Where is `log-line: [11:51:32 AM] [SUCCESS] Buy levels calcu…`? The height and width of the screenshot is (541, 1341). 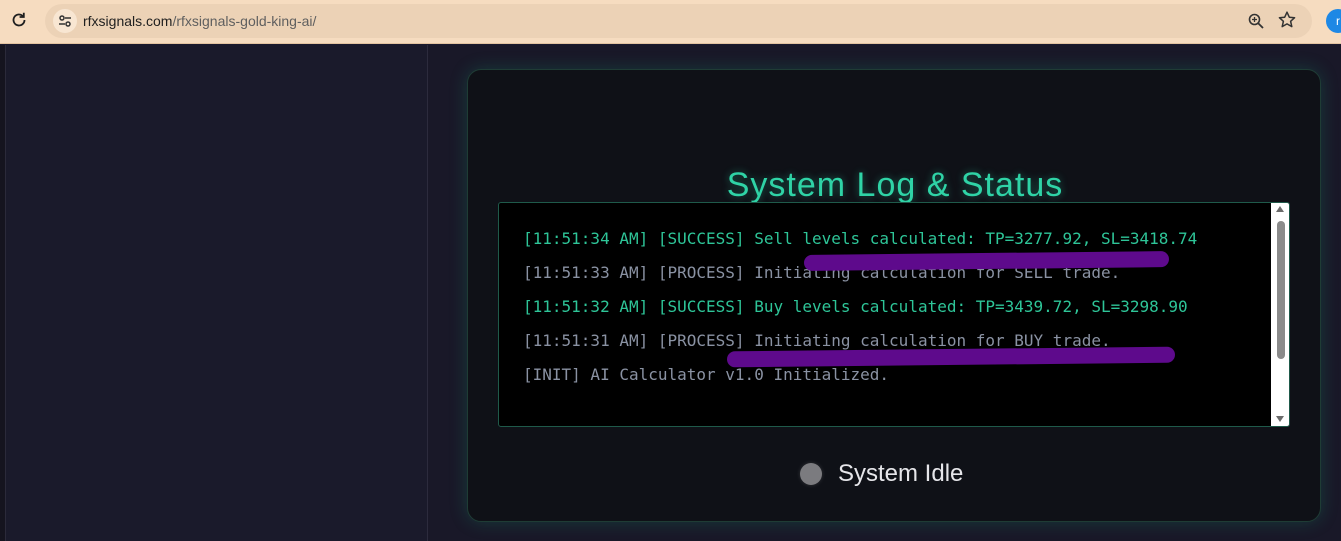 log-line: [11:51:32 AM] [SUCCESS] Buy levels calcu… is located at coordinates (855, 306).